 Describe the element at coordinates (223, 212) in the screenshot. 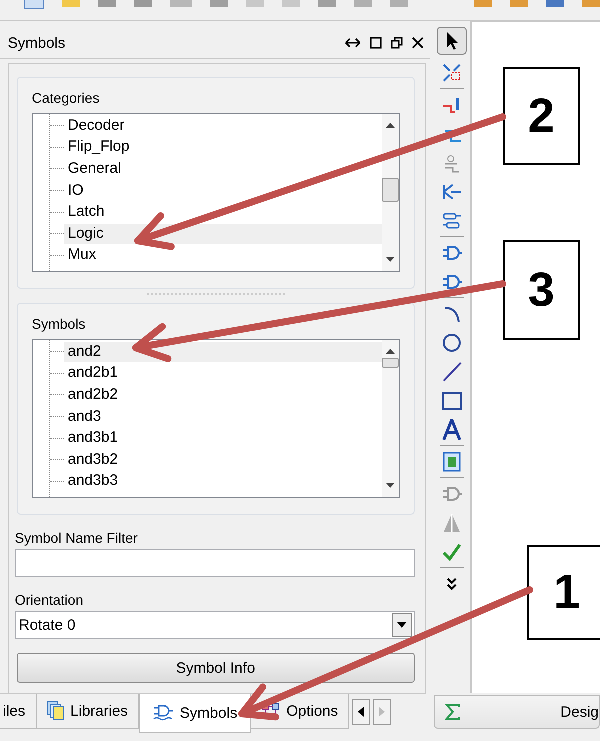

I see `tree-item: Latch` at that location.